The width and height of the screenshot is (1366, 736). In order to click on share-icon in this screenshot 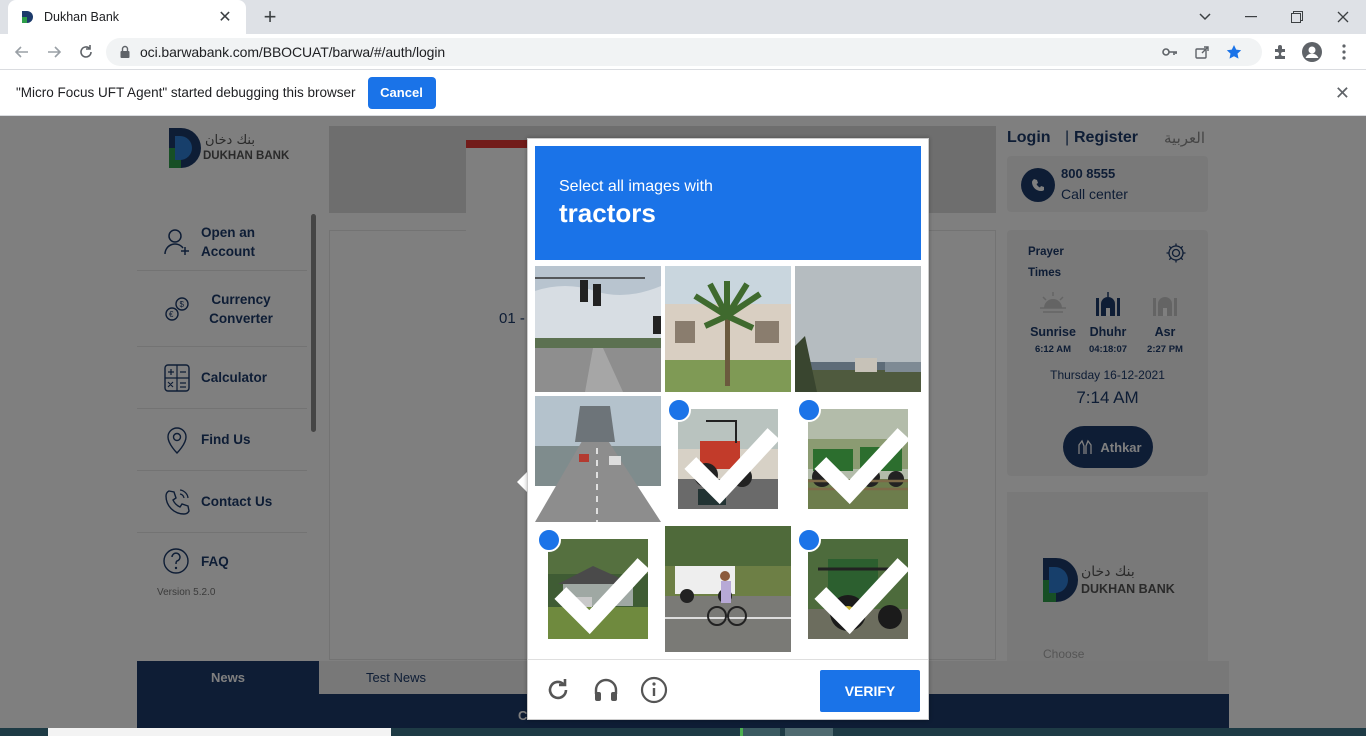, I will do `click(1202, 52)`.